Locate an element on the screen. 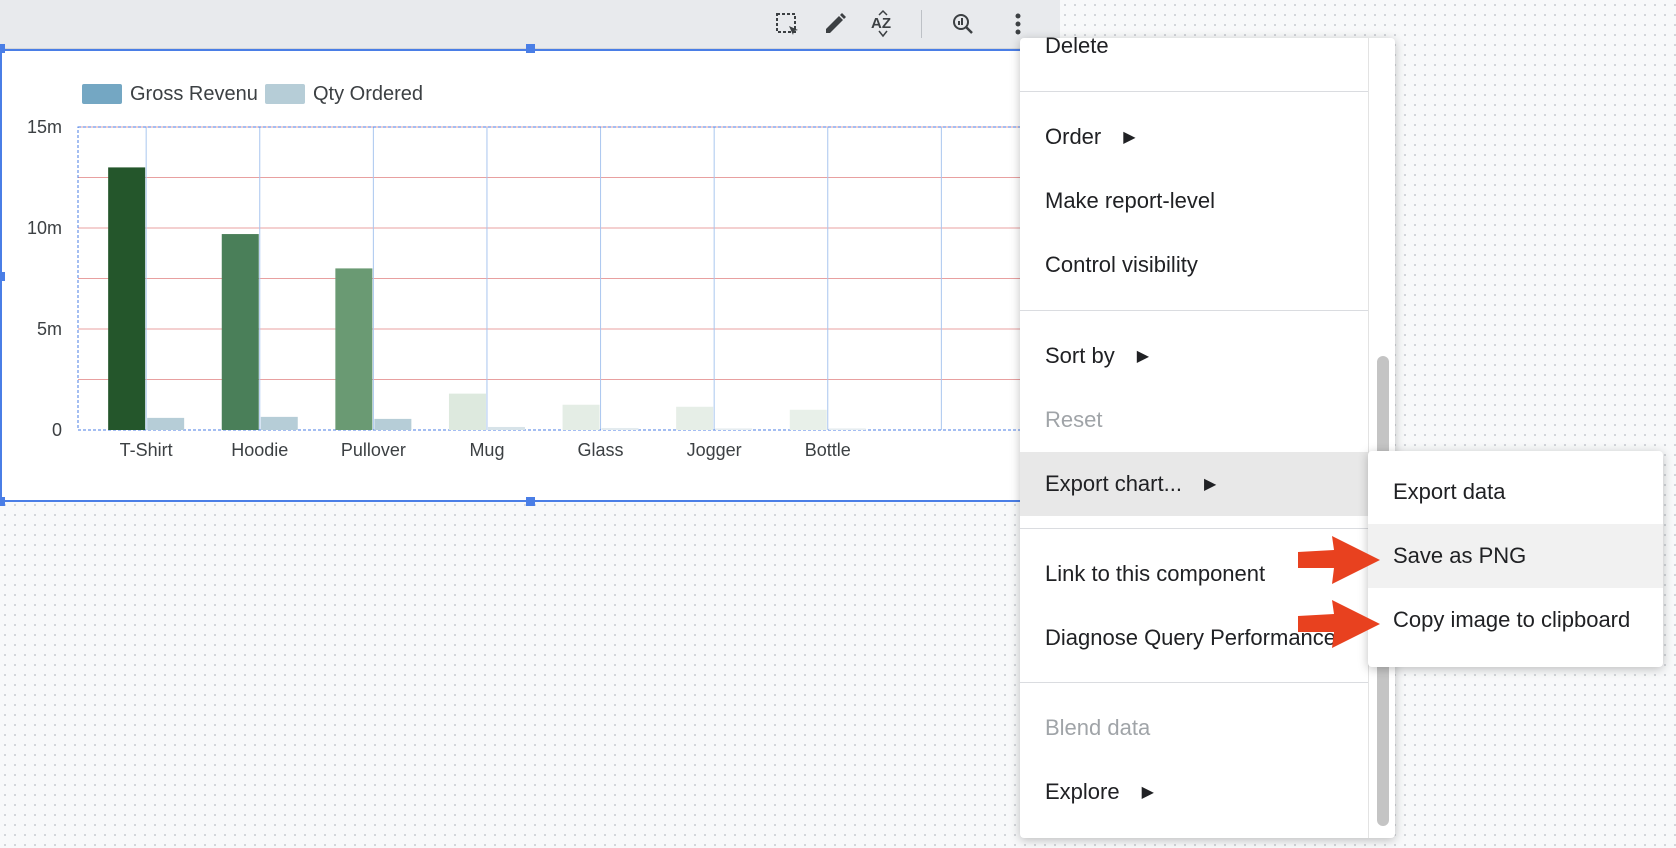 The image size is (1676, 848). menu-item-label: Make report-level is located at coordinates (1130, 200).